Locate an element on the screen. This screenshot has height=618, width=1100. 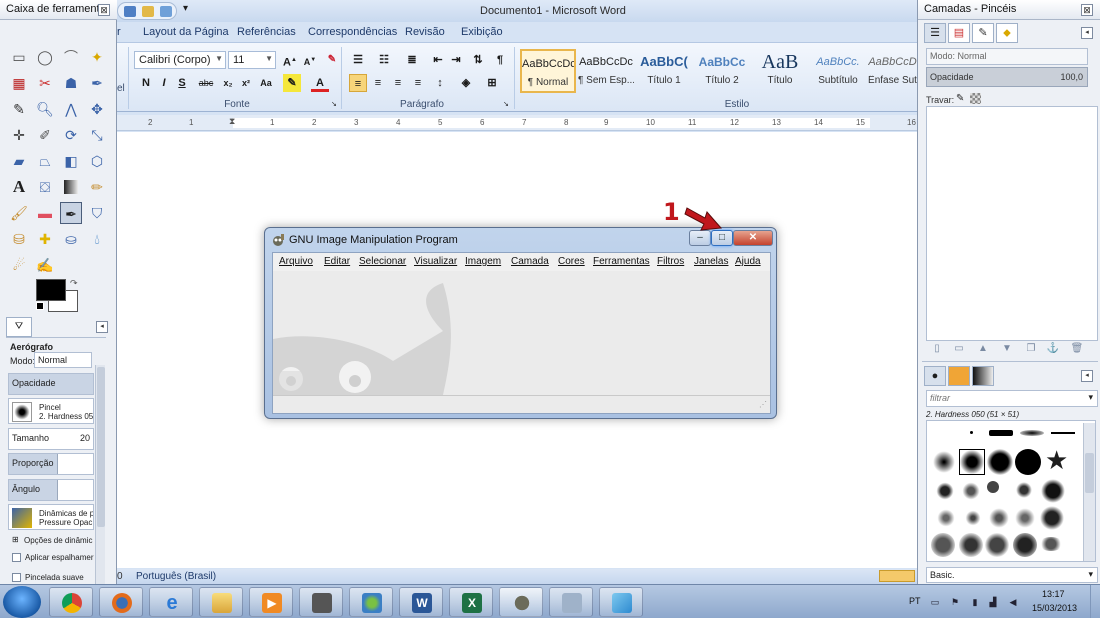
underline-button: S is located at coordinates (182, 83).